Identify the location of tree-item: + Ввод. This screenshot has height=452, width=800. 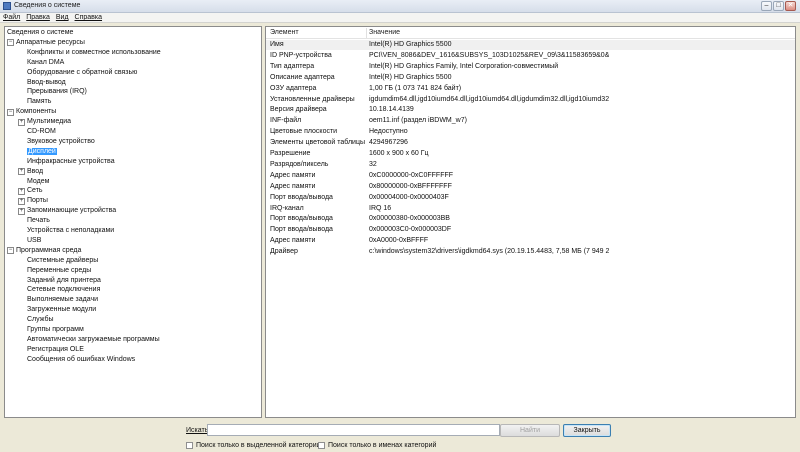
(30, 172).